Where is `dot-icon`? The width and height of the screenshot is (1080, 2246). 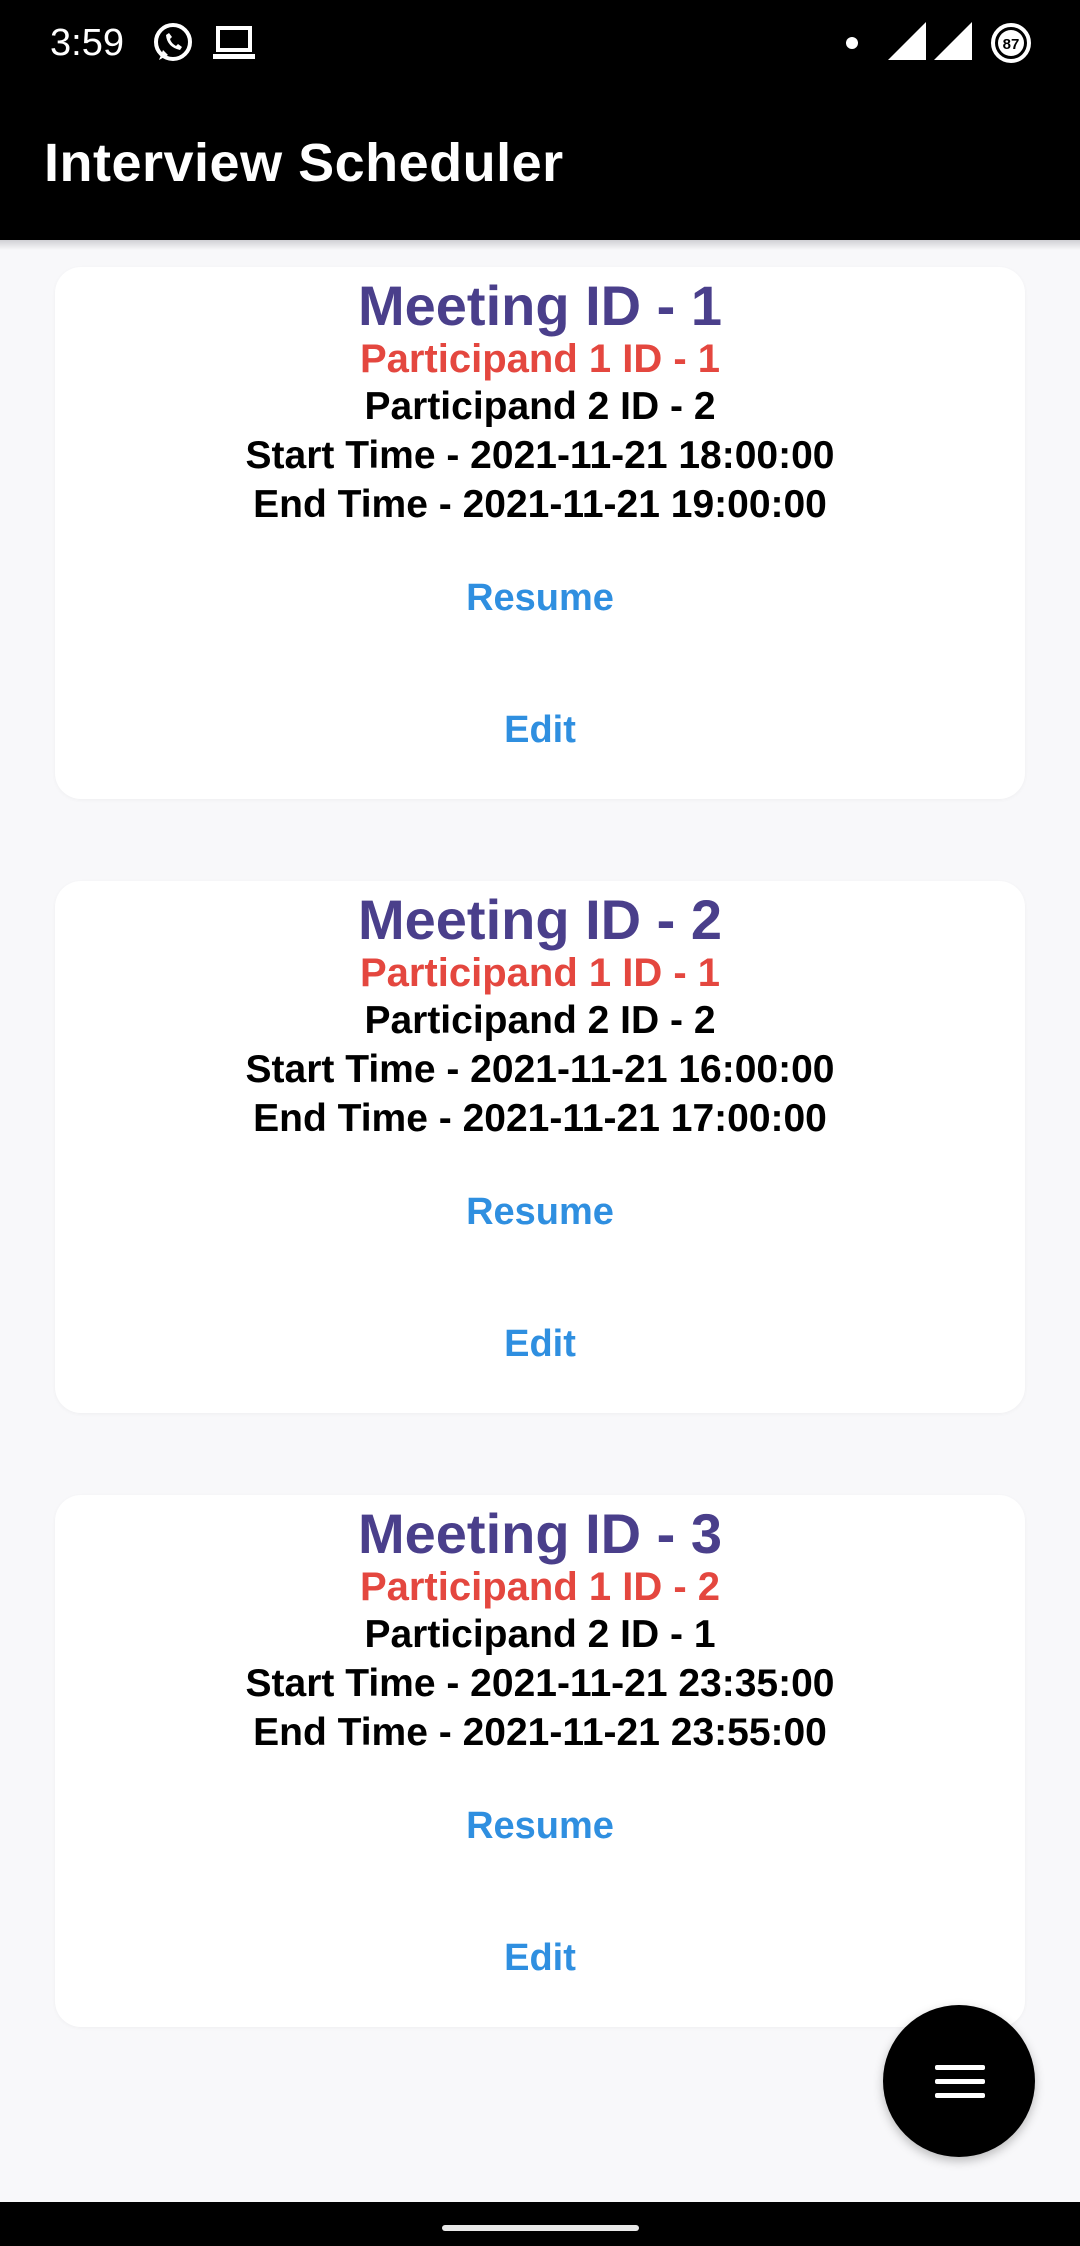
dot-icon is located at coordinates (852, 45).